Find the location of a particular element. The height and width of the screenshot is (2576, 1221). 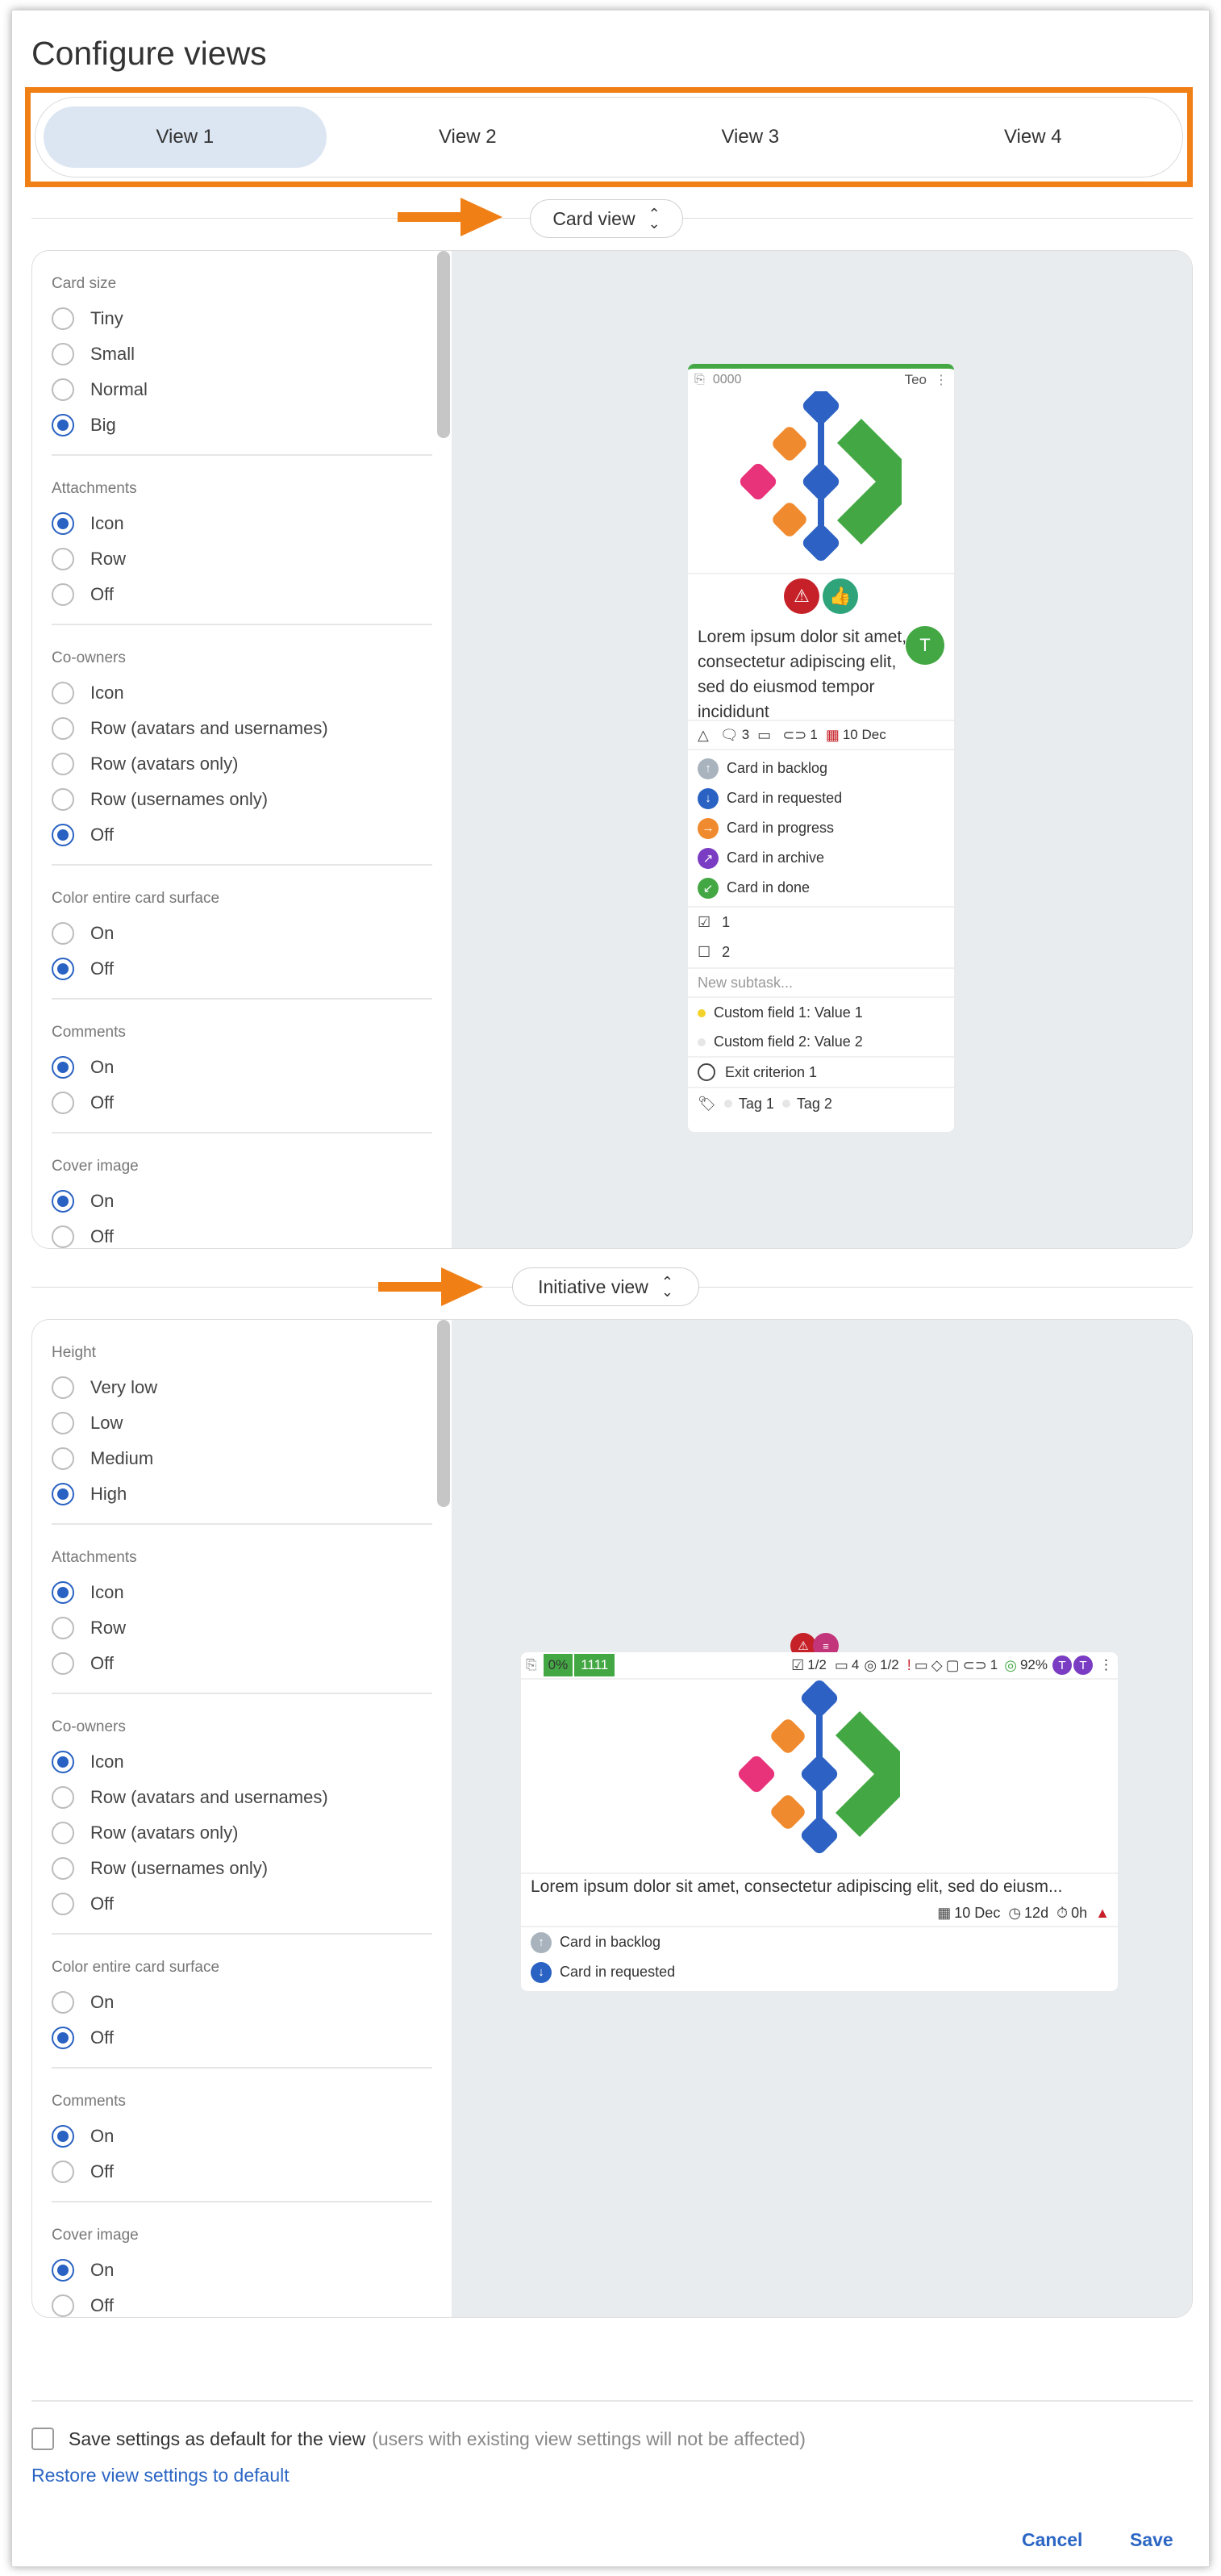

radio-label: Tiny is located at coordinates (106, 318).